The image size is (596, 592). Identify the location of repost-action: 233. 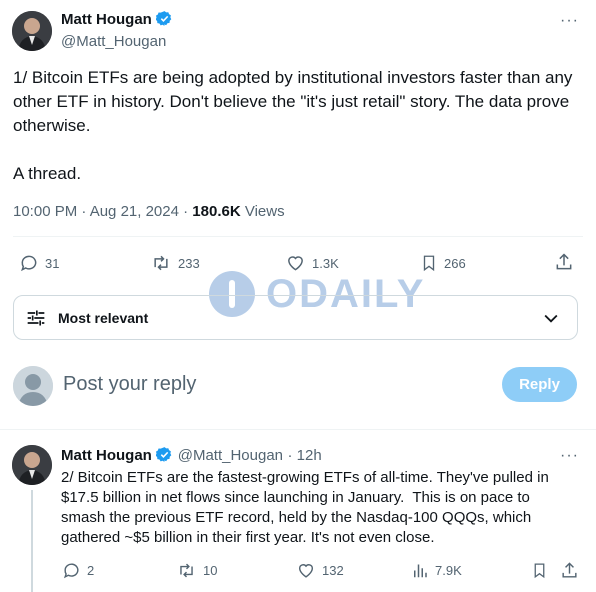
(175, 263).